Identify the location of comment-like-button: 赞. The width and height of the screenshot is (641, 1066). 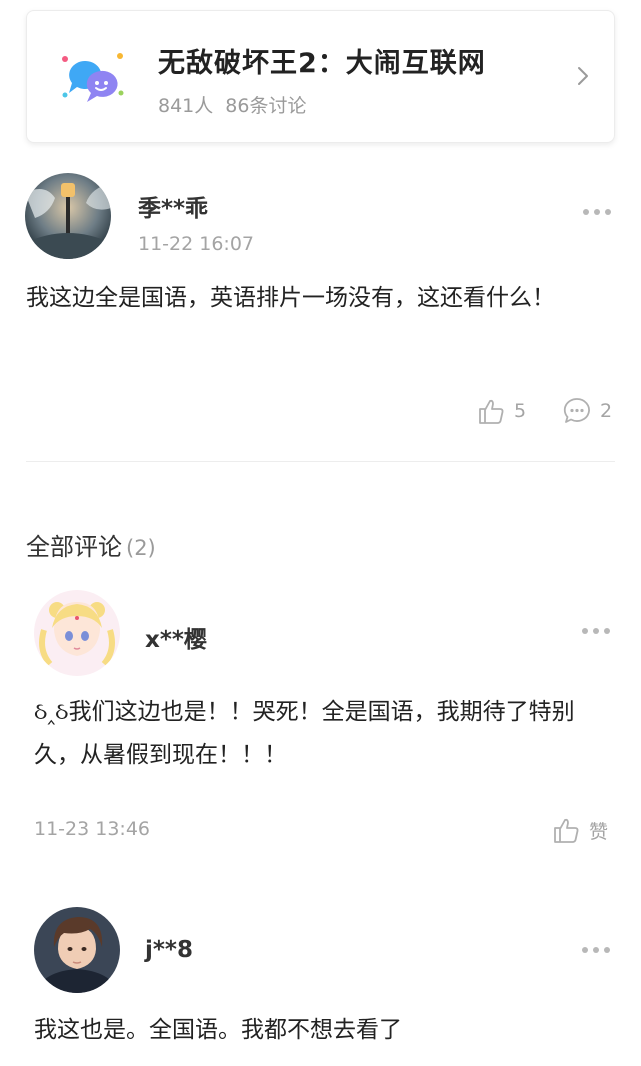
(579, 830).